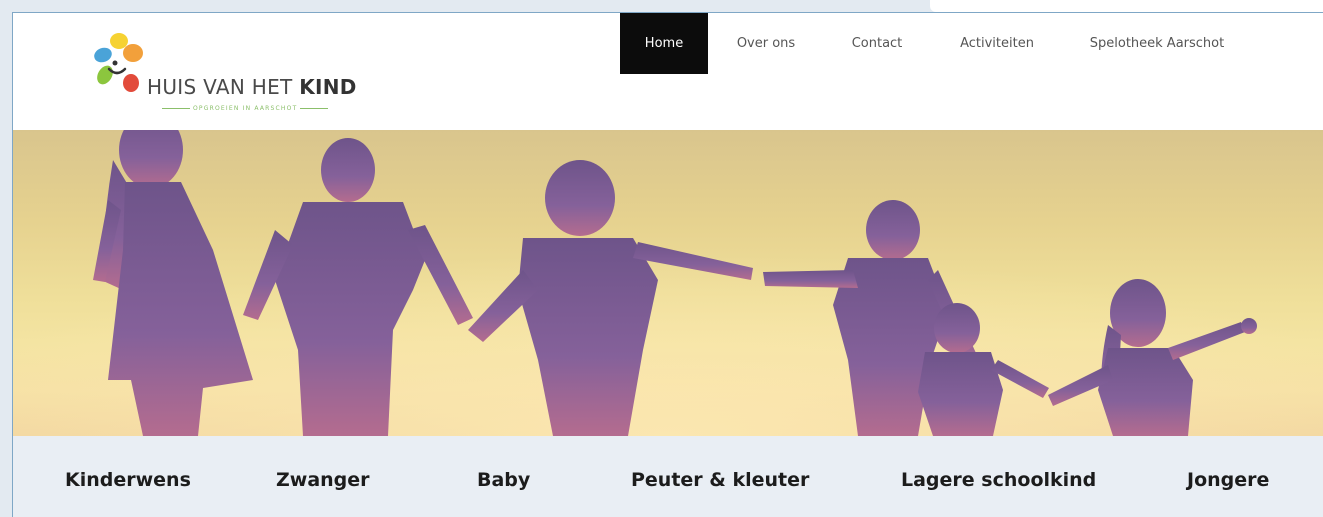 The image size is (1323, 517). Describe the element at coordinates (252, 87) in the screenshot. I see `logo-title: HUIS VAN HET KIND` at that location.